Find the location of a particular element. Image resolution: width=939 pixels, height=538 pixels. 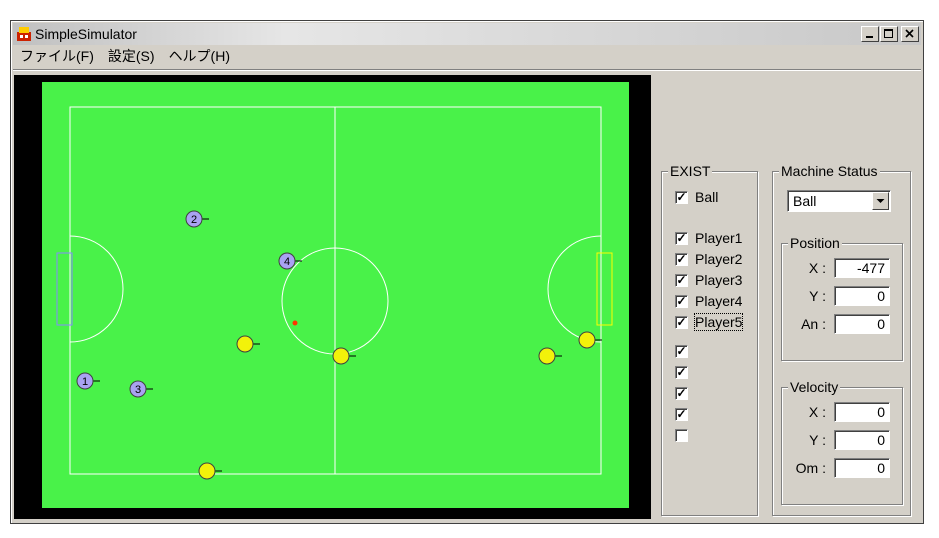

checkbox-player1: ✓ Player1 is located at coordinates (708, 238).